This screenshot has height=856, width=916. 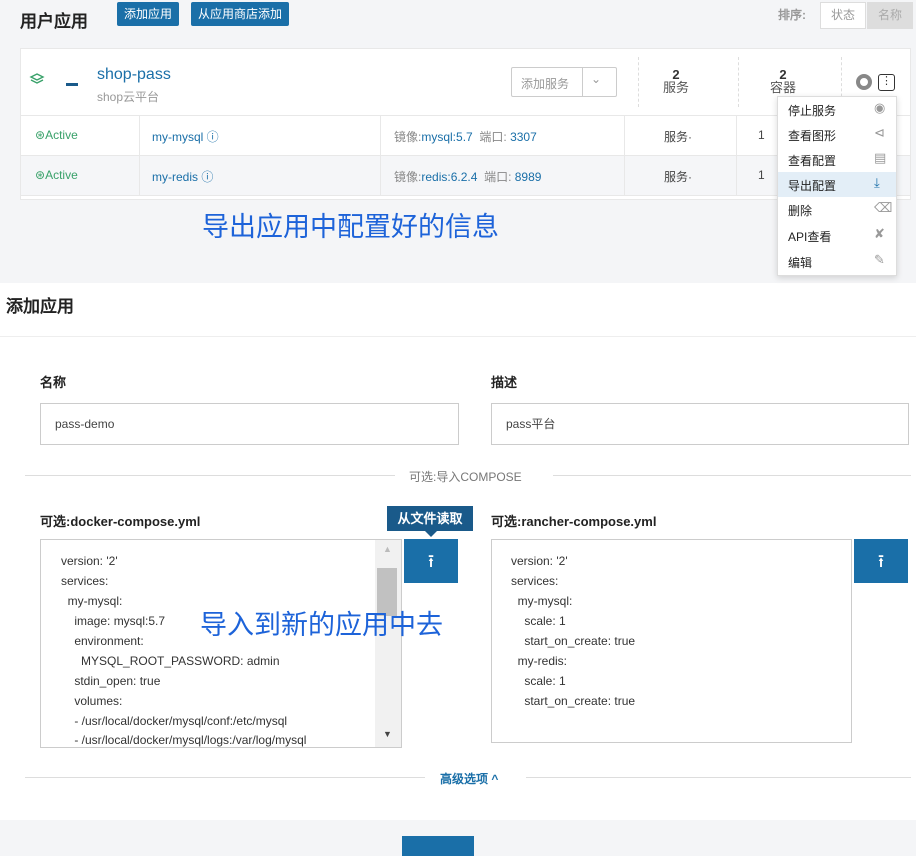 I want to click on menu-item-label: API查看, so click(x=810, y=237).